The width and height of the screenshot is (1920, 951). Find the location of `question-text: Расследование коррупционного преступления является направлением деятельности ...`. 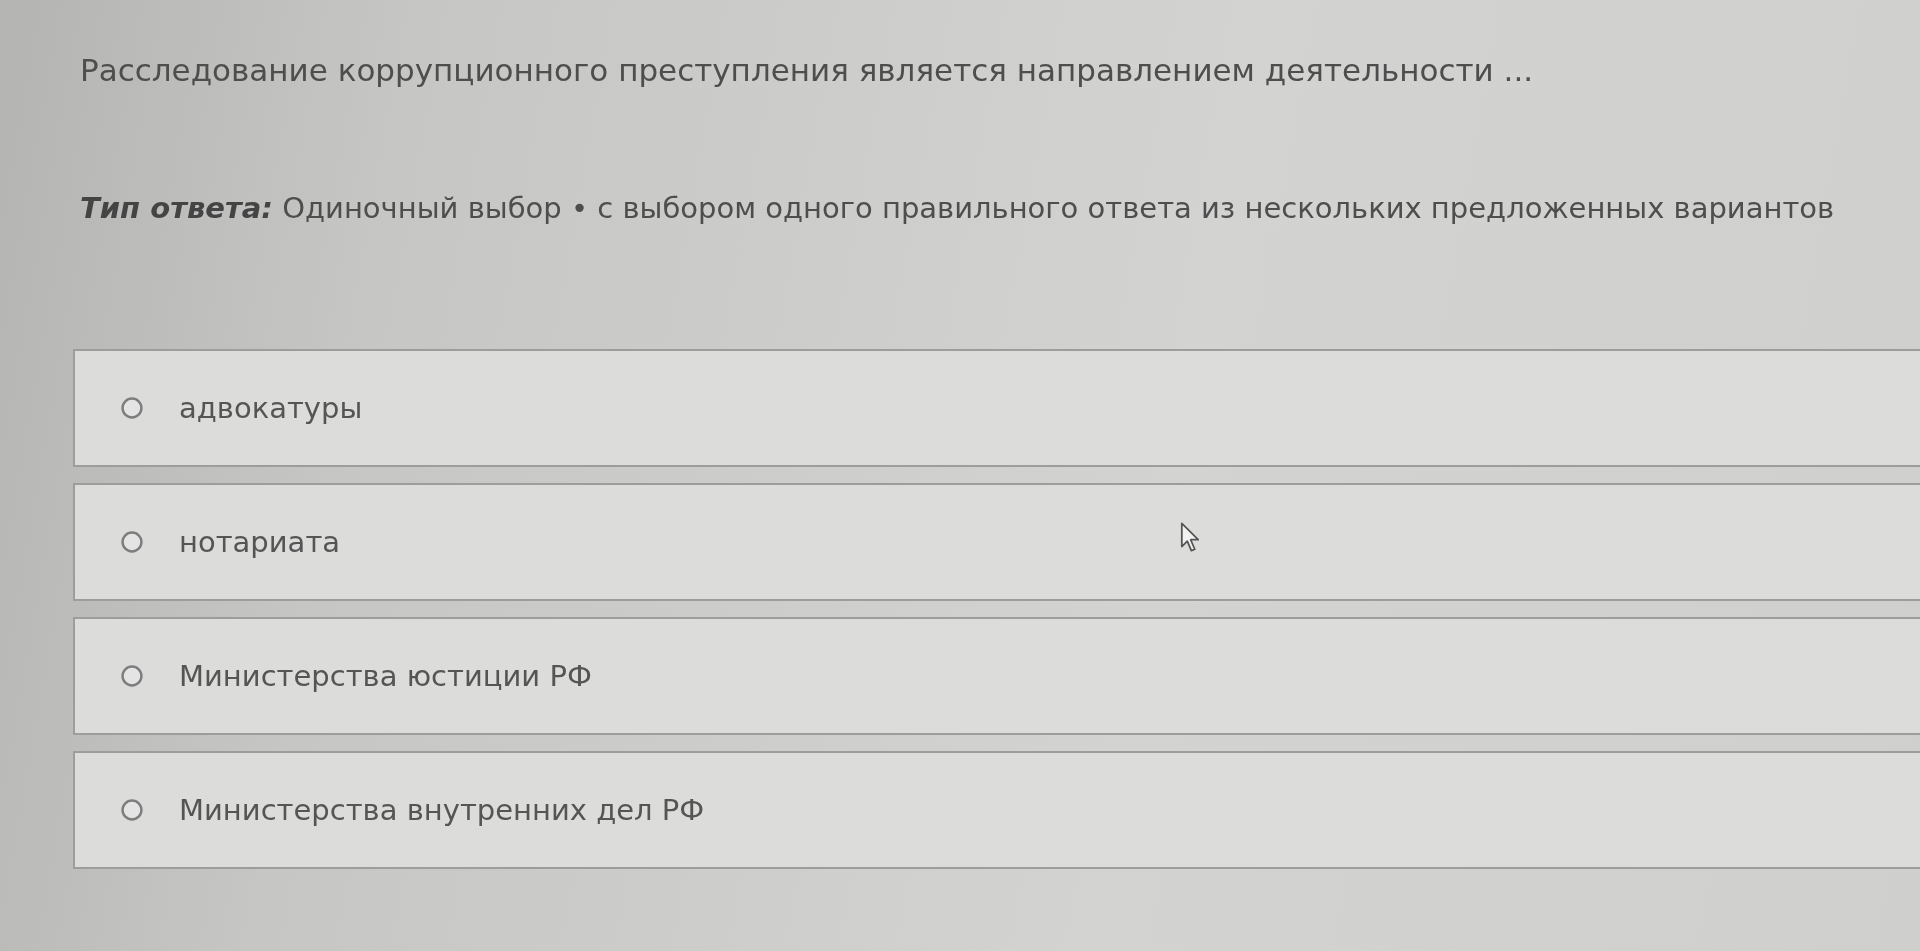

question-text: Расследование коррупционного преступления является направлением деятельности ... is located at coordinates (807, 70).